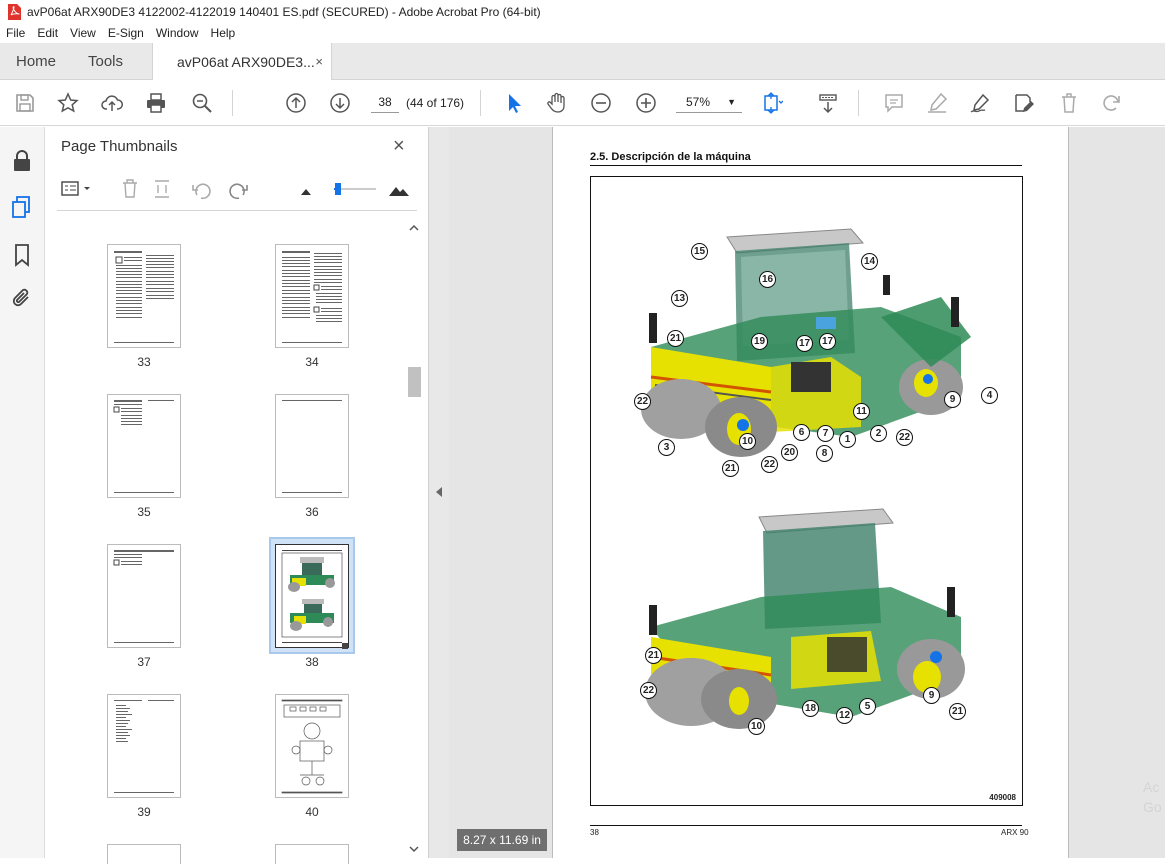 The height and width of the screenshot is (864, 1165). What do you see at coordinates (1024, 103) in the screenshot?
I see `edit-pdf-icon` at bounding box center [1024, 103].